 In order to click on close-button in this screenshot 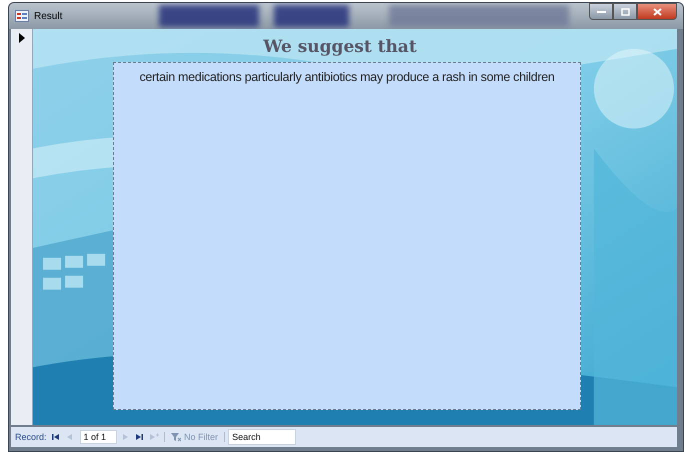, I will do `click(657, 11)`.